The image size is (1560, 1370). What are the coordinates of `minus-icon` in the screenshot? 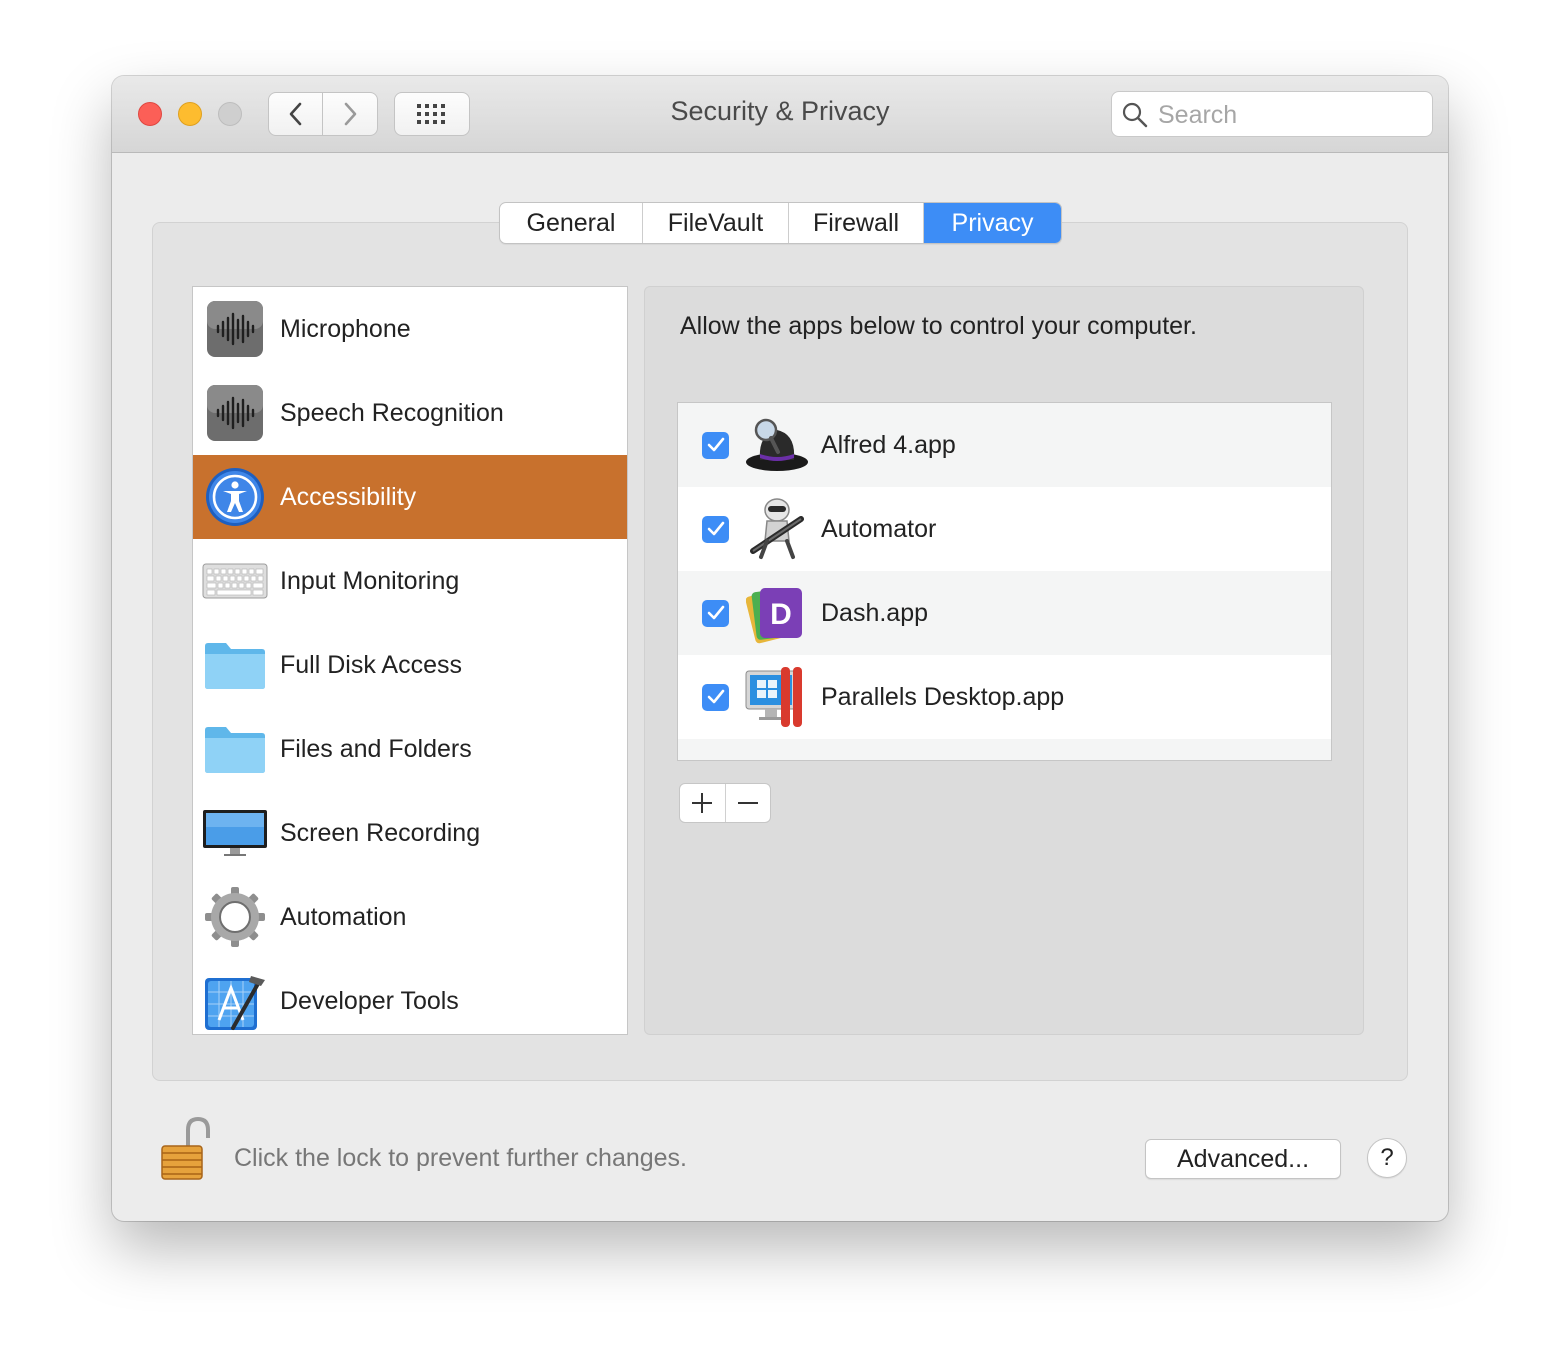 It's located at (747, 803).